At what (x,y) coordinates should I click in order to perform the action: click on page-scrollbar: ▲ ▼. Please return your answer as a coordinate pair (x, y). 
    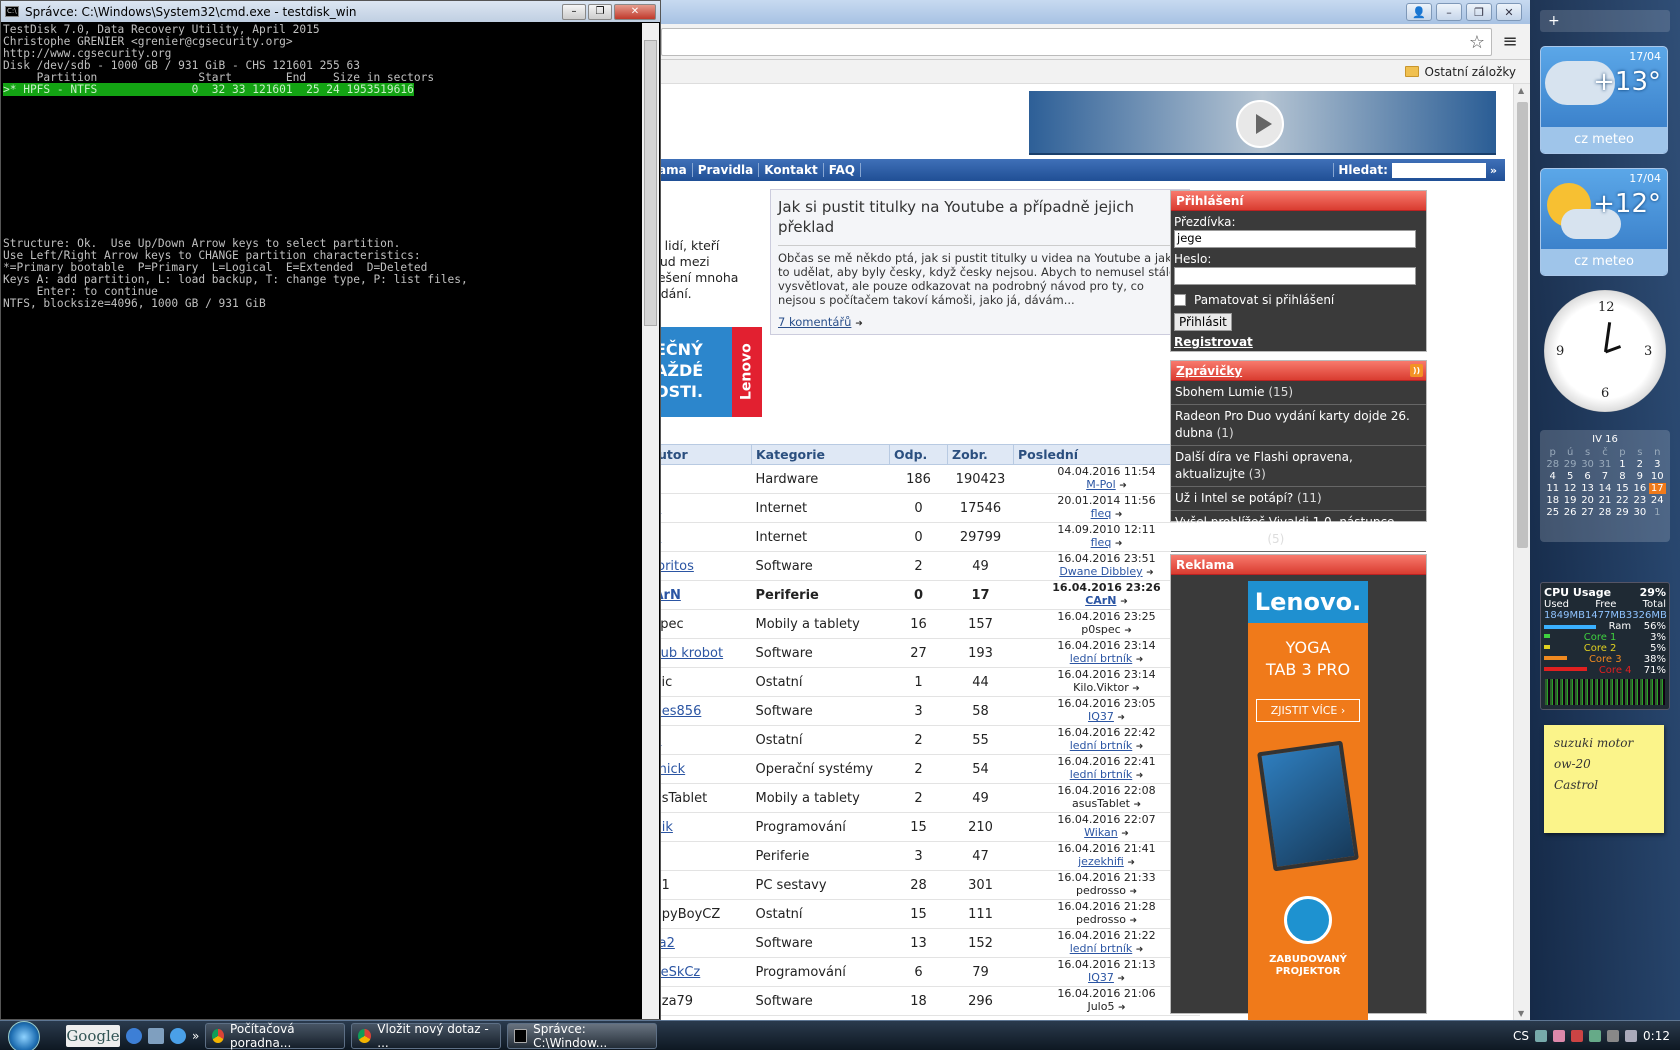
    Looking at the image, I should click on (1521, 552).